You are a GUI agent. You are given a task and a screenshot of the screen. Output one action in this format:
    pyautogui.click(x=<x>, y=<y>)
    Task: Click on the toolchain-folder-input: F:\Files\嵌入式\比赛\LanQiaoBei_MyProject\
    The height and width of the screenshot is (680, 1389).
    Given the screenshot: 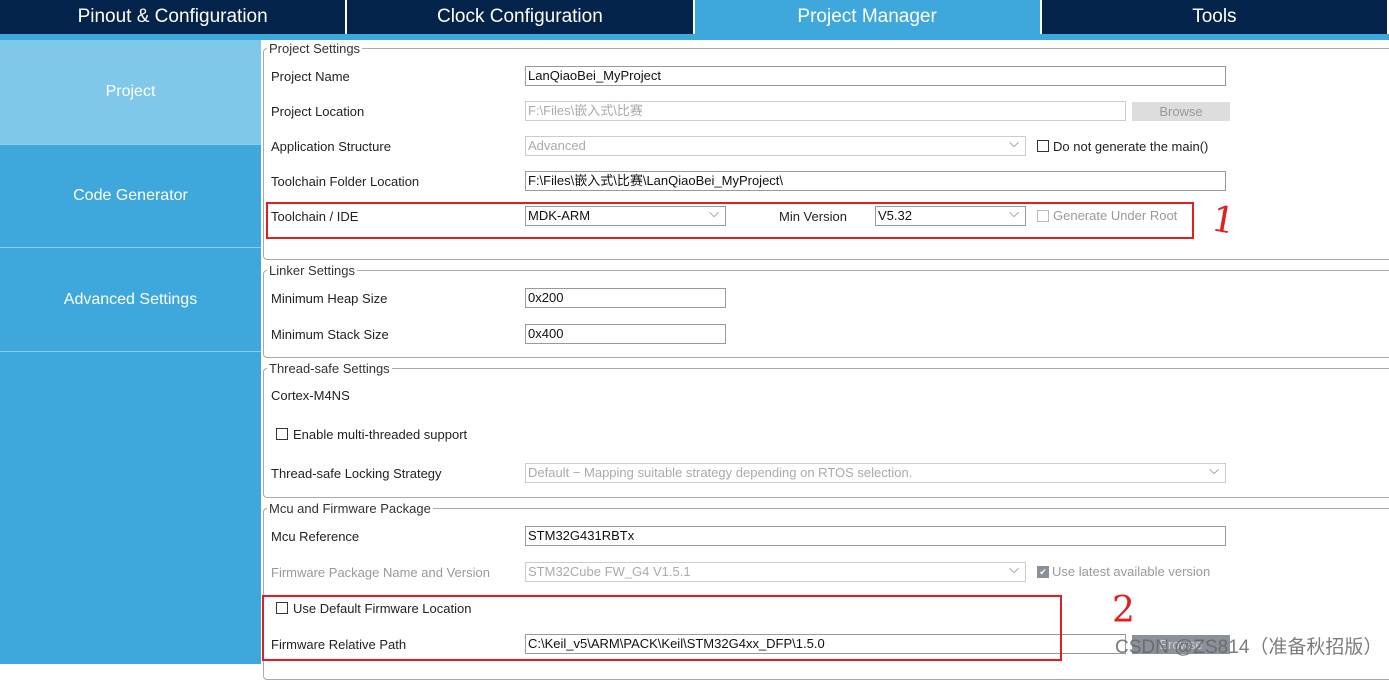 What is the action you would take?
    pyautogui.click(x=875, y=181)
    